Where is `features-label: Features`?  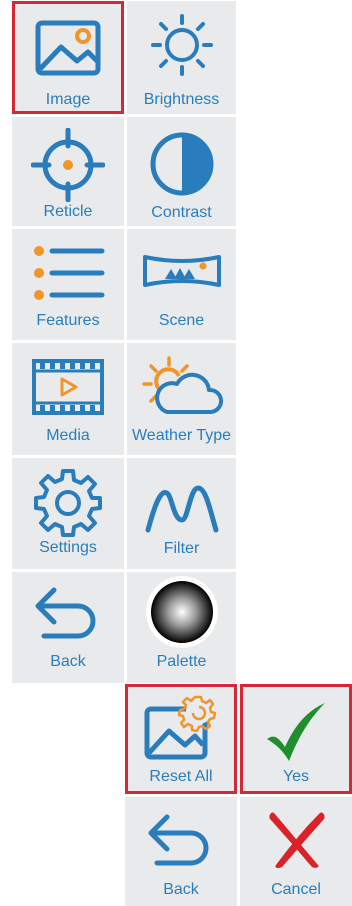 features-label: Features is located at coordinates (68, 320).